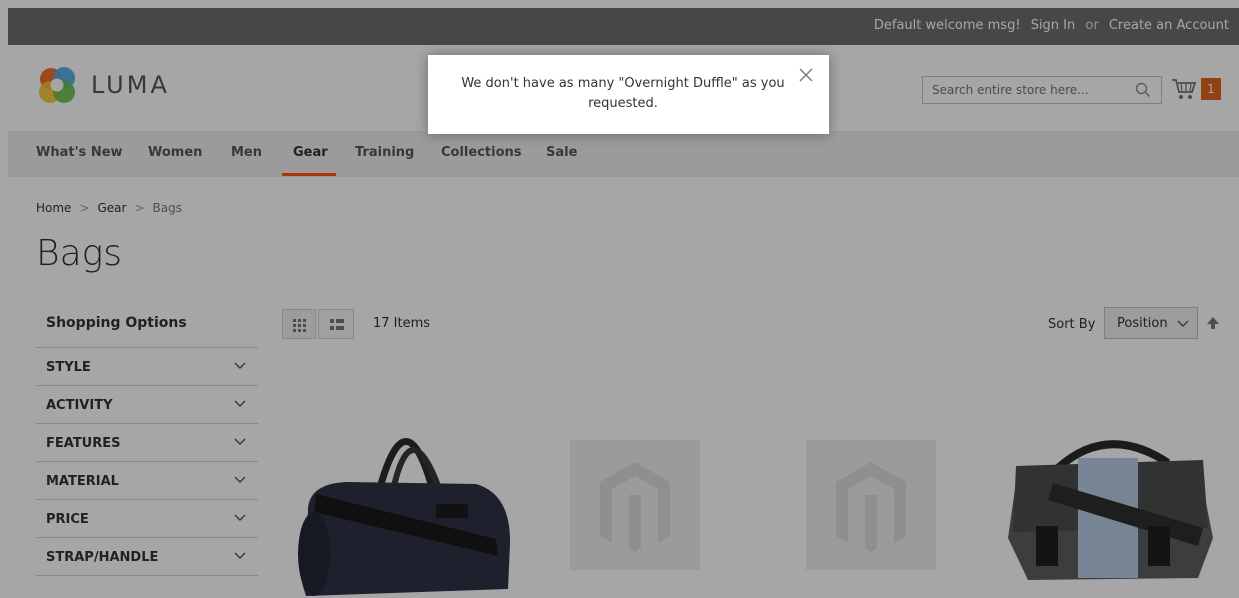 This screenshot has width=1239, height=598. I want to click on close-icon, so click(806, 75).